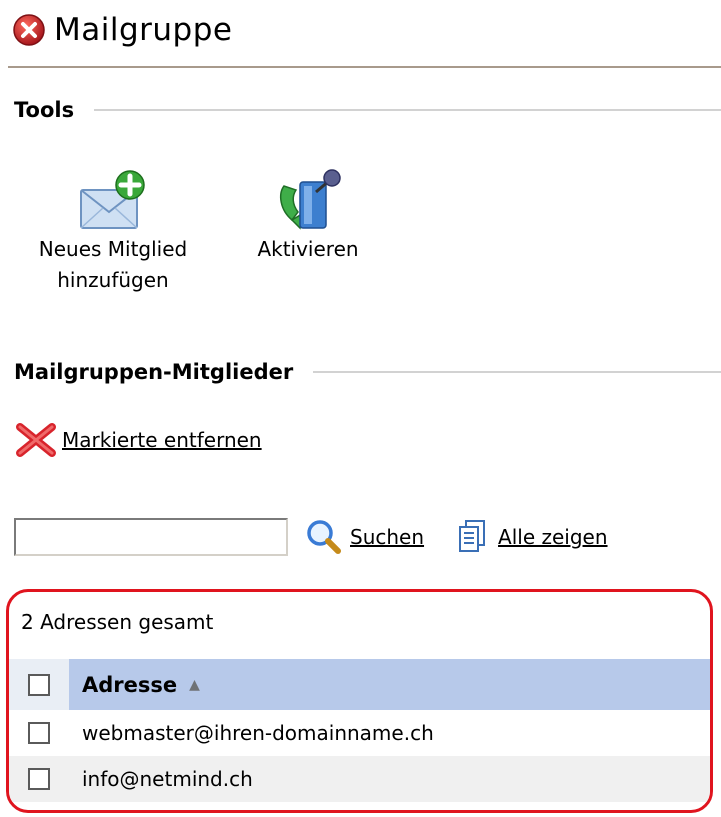 The width and height of the screenshot is (721, 817). I want to click on tools-heading: Tools, so click(44, 110).